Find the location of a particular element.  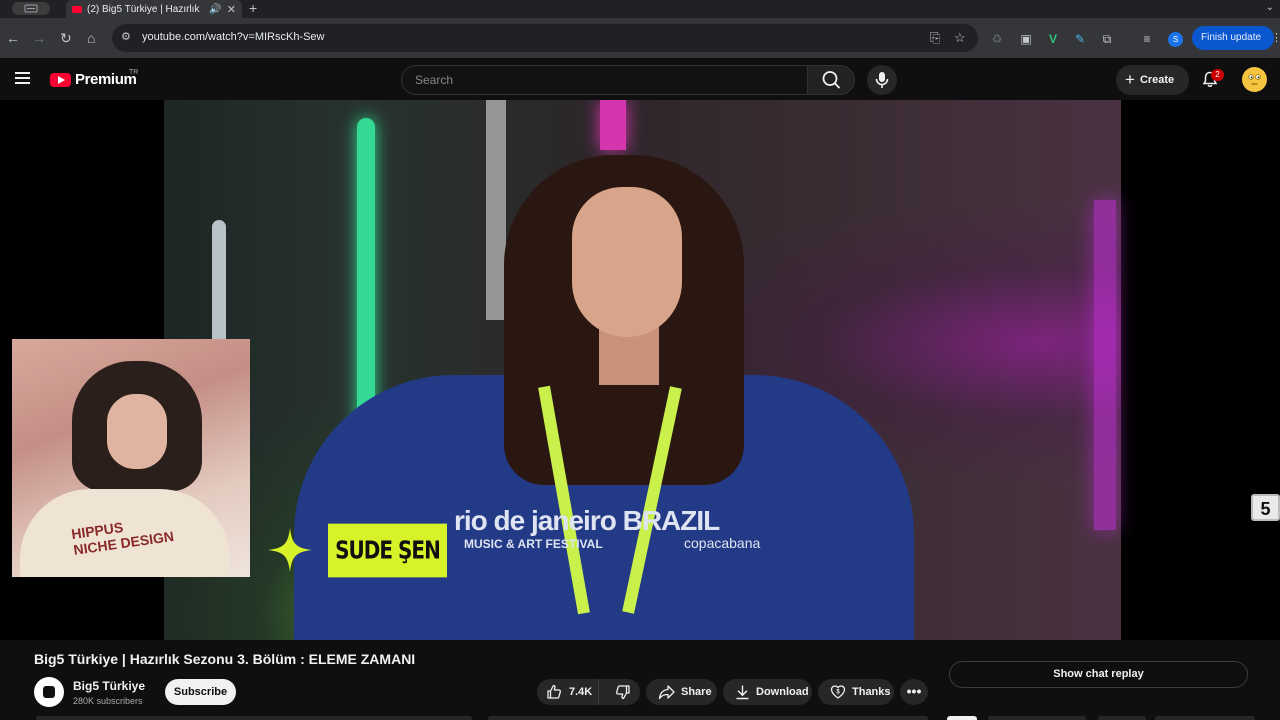

account-avatar is located at coordinates (1254, 79).